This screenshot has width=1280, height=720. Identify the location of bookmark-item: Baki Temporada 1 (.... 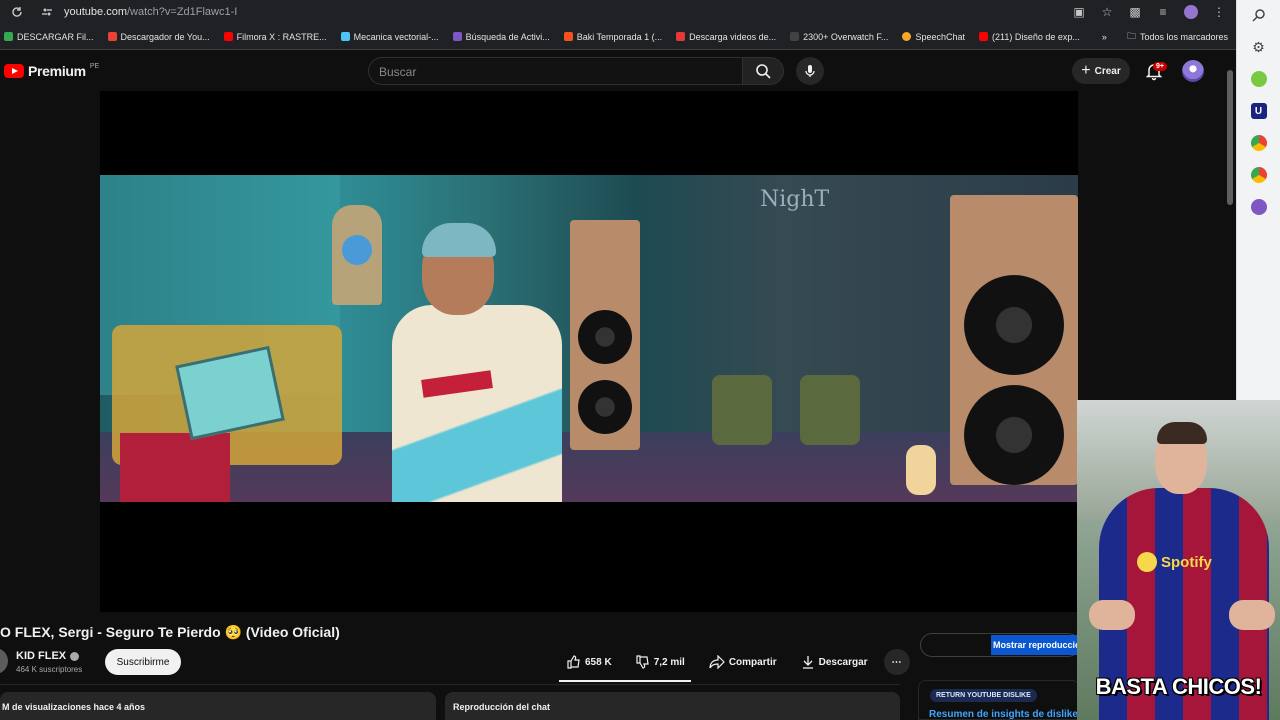
(613, 36).